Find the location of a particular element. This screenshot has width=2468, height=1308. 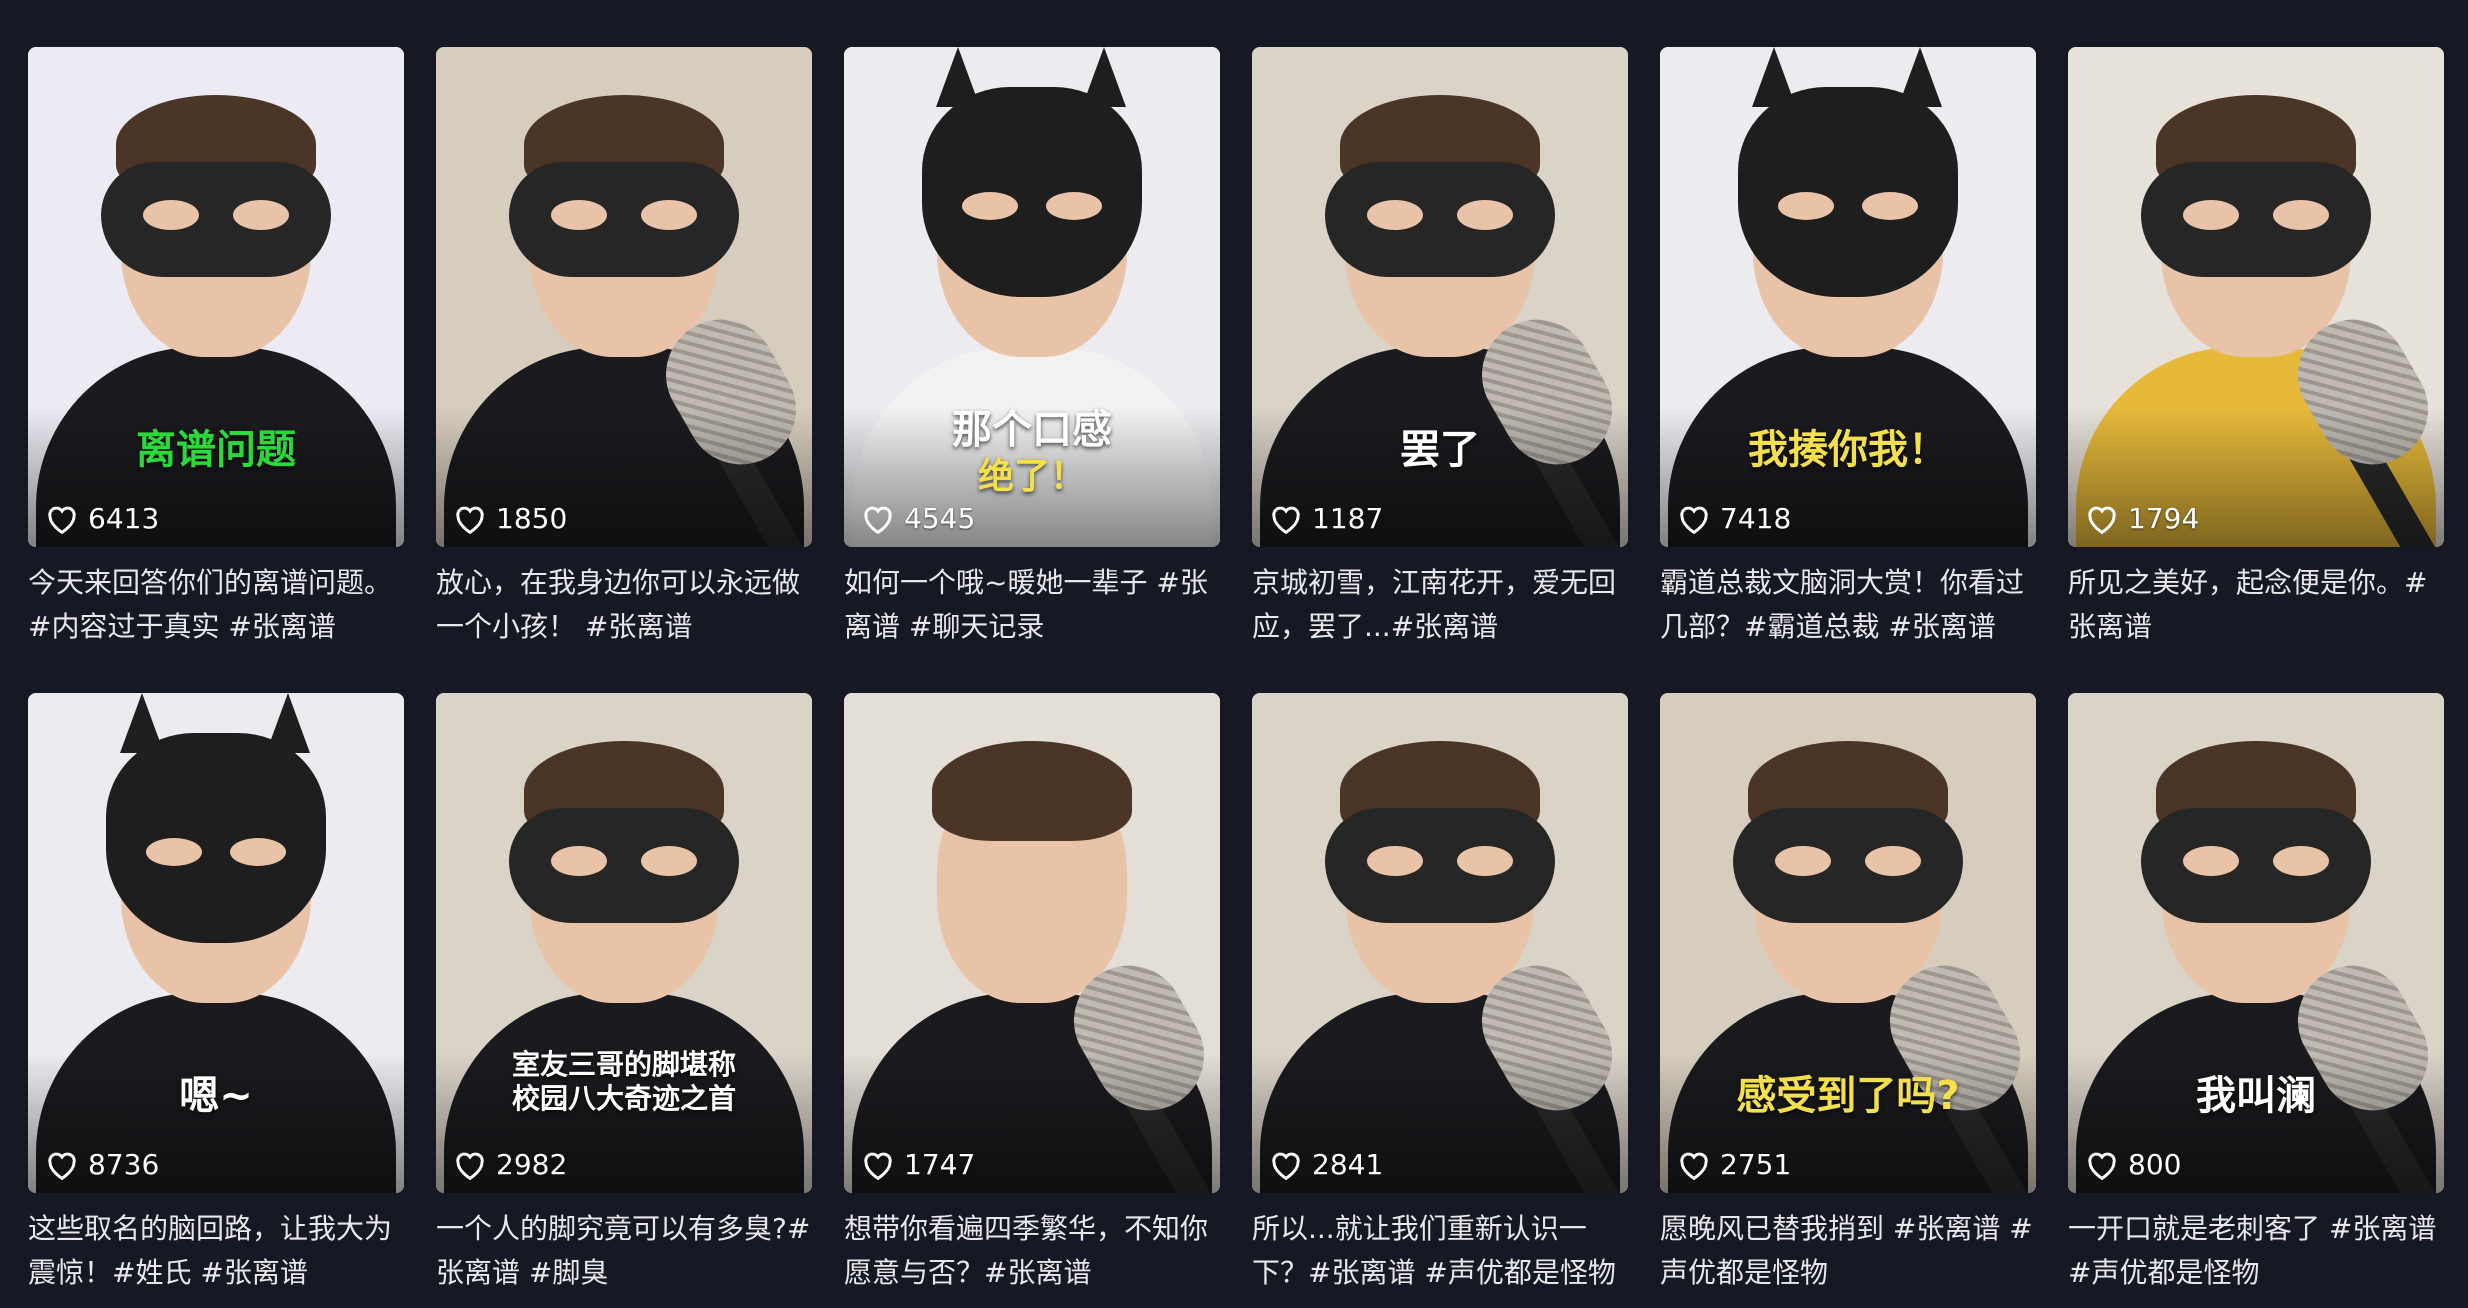

like-count-value: 1850 is located at coordinates (532, 518).